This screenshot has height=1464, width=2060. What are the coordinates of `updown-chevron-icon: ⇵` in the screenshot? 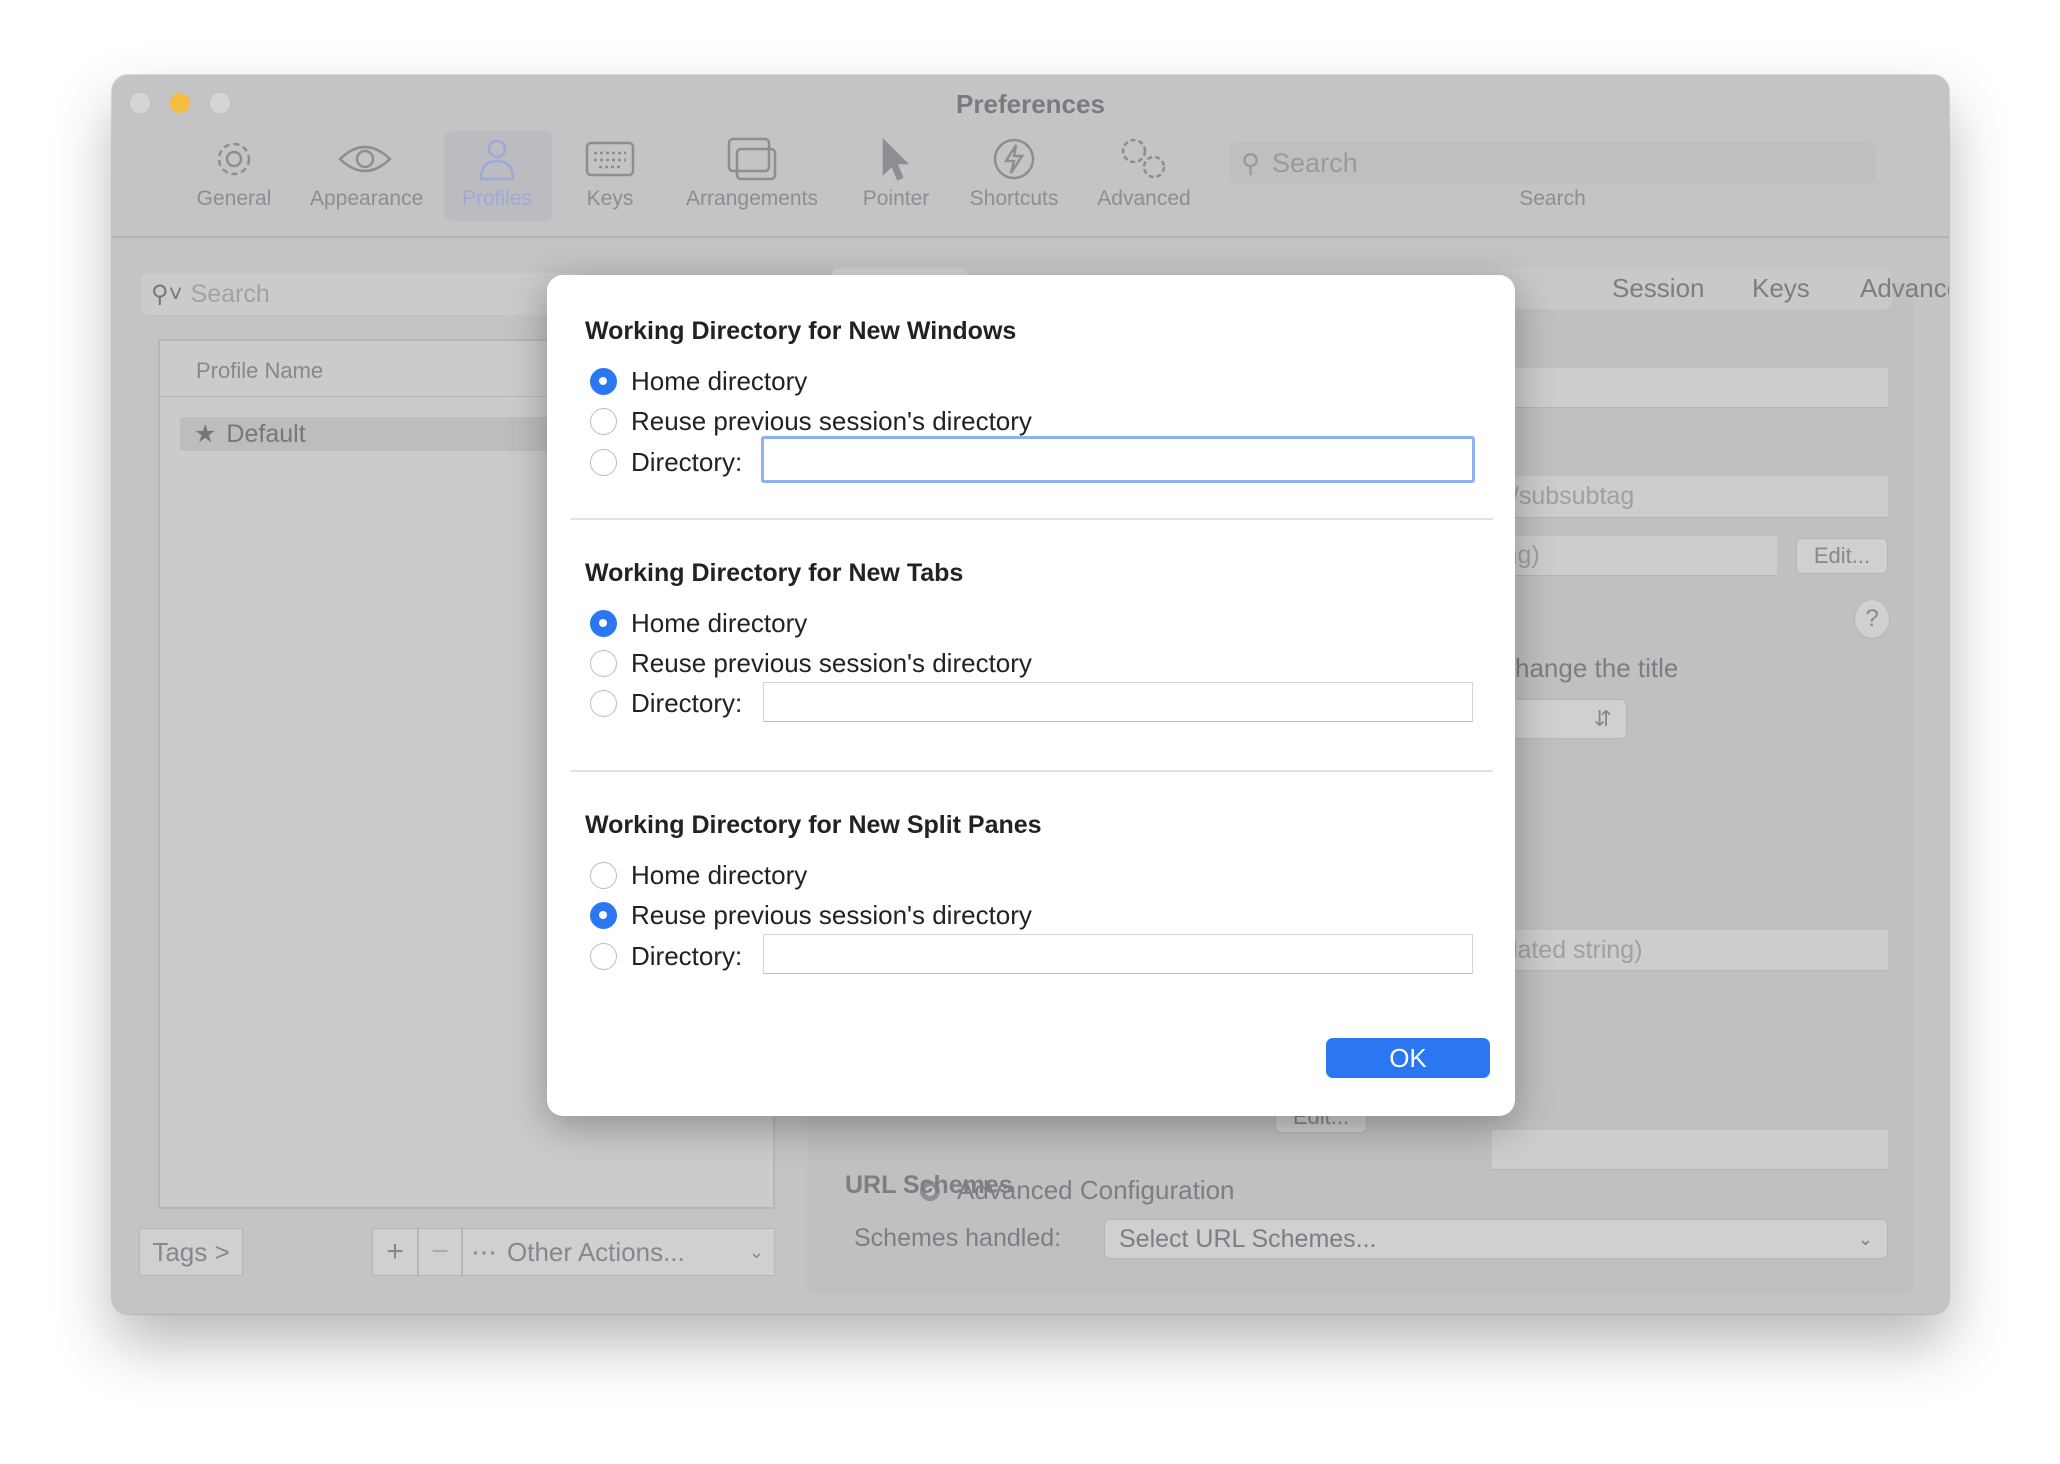 It's located at (1602, 718).